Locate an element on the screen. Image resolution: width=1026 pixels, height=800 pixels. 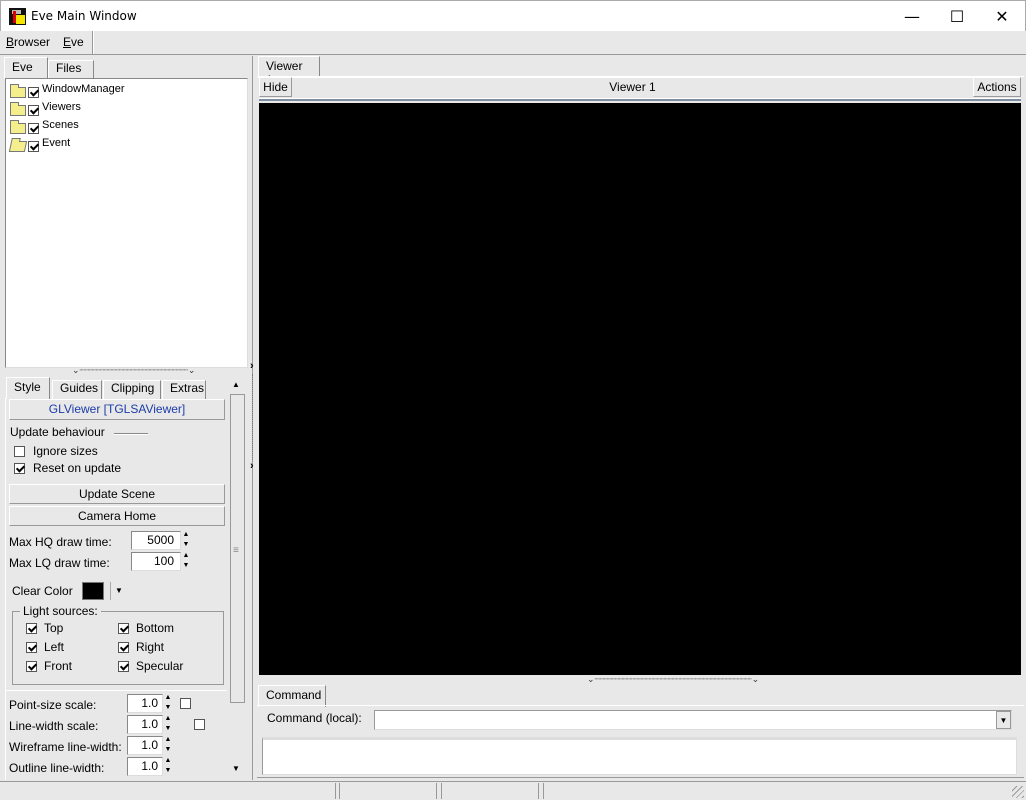
line-width-scale-input: 1.0 is located at coordinates (145, 724).